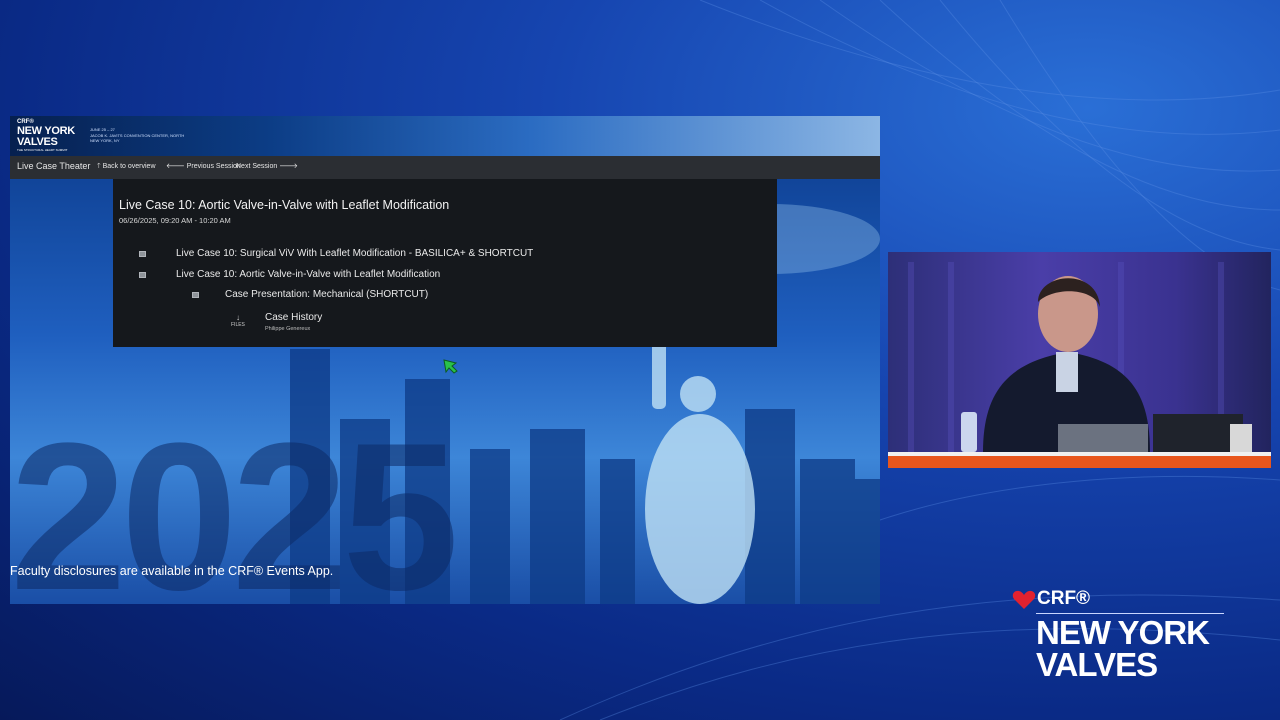 This screenshot has height=720, width=1280. Describe the element at coordinates (288, 329) in the screenshot. I see `case-author: Philippe Genereux` at that location.